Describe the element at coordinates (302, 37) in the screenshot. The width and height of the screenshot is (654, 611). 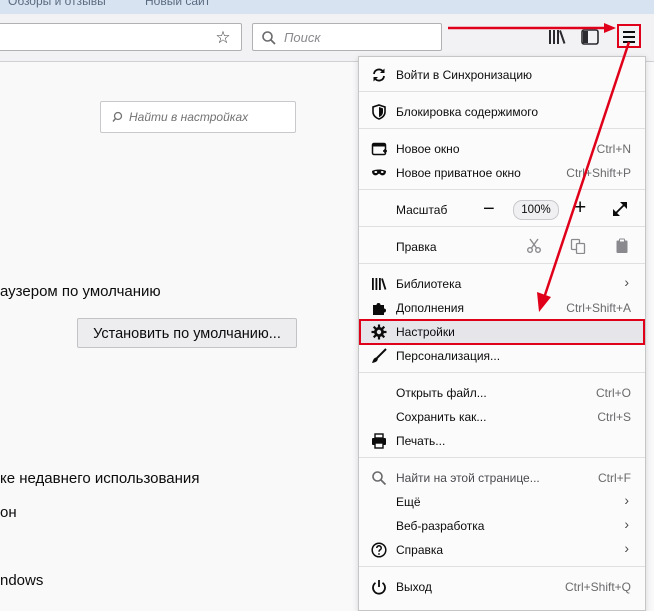
I see `search-placeholder: Поиск` at that location.